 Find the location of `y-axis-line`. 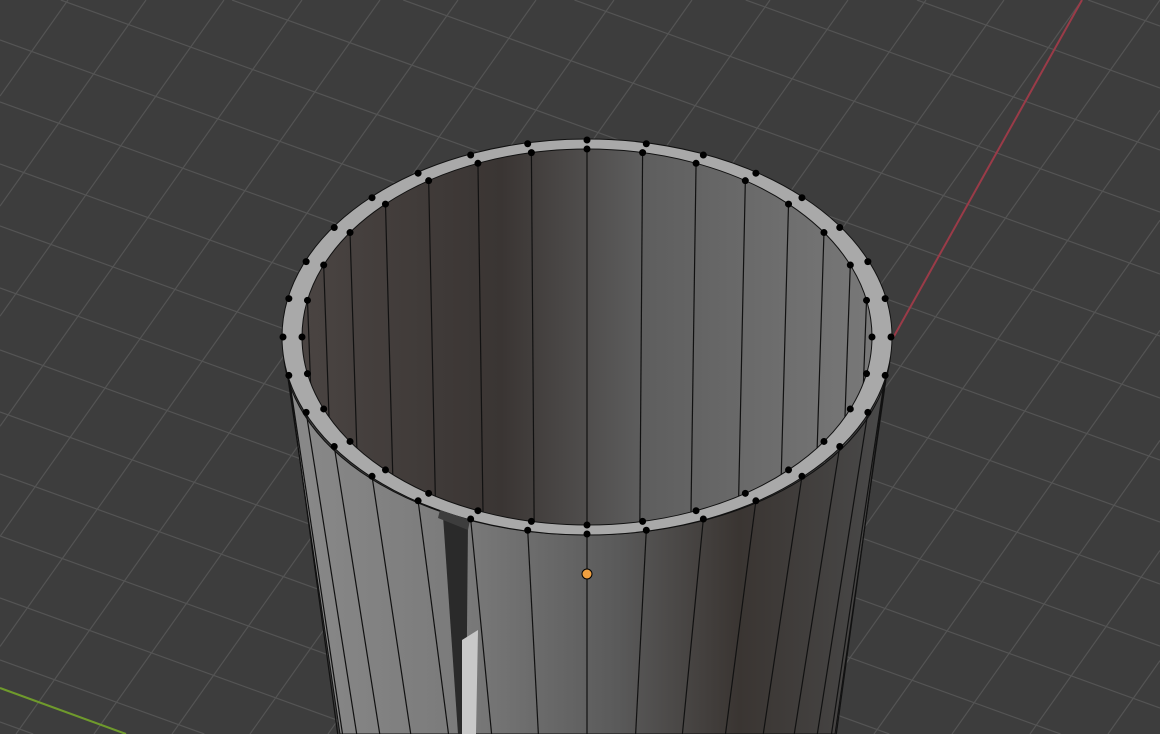

y-axis-line is located at coordinates (63, 710).